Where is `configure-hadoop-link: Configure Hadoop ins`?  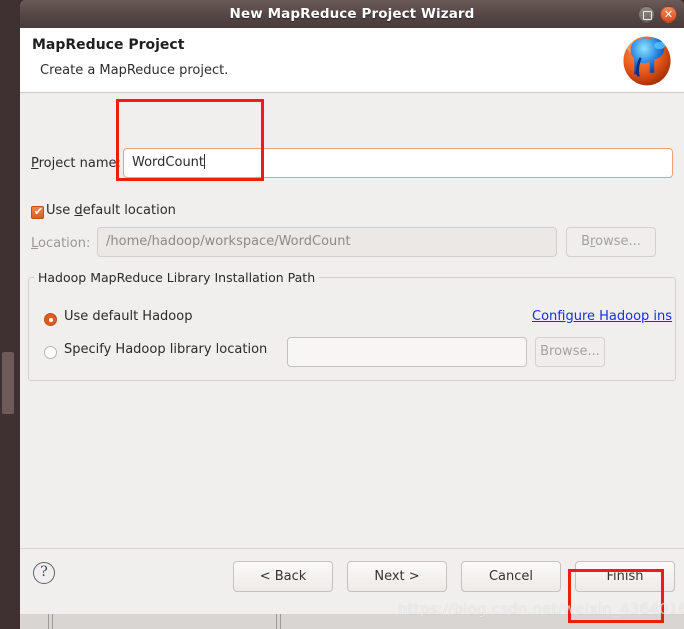 configure-hadoop-link: Configure Hadoop ins is located at coordinates (603, 316).